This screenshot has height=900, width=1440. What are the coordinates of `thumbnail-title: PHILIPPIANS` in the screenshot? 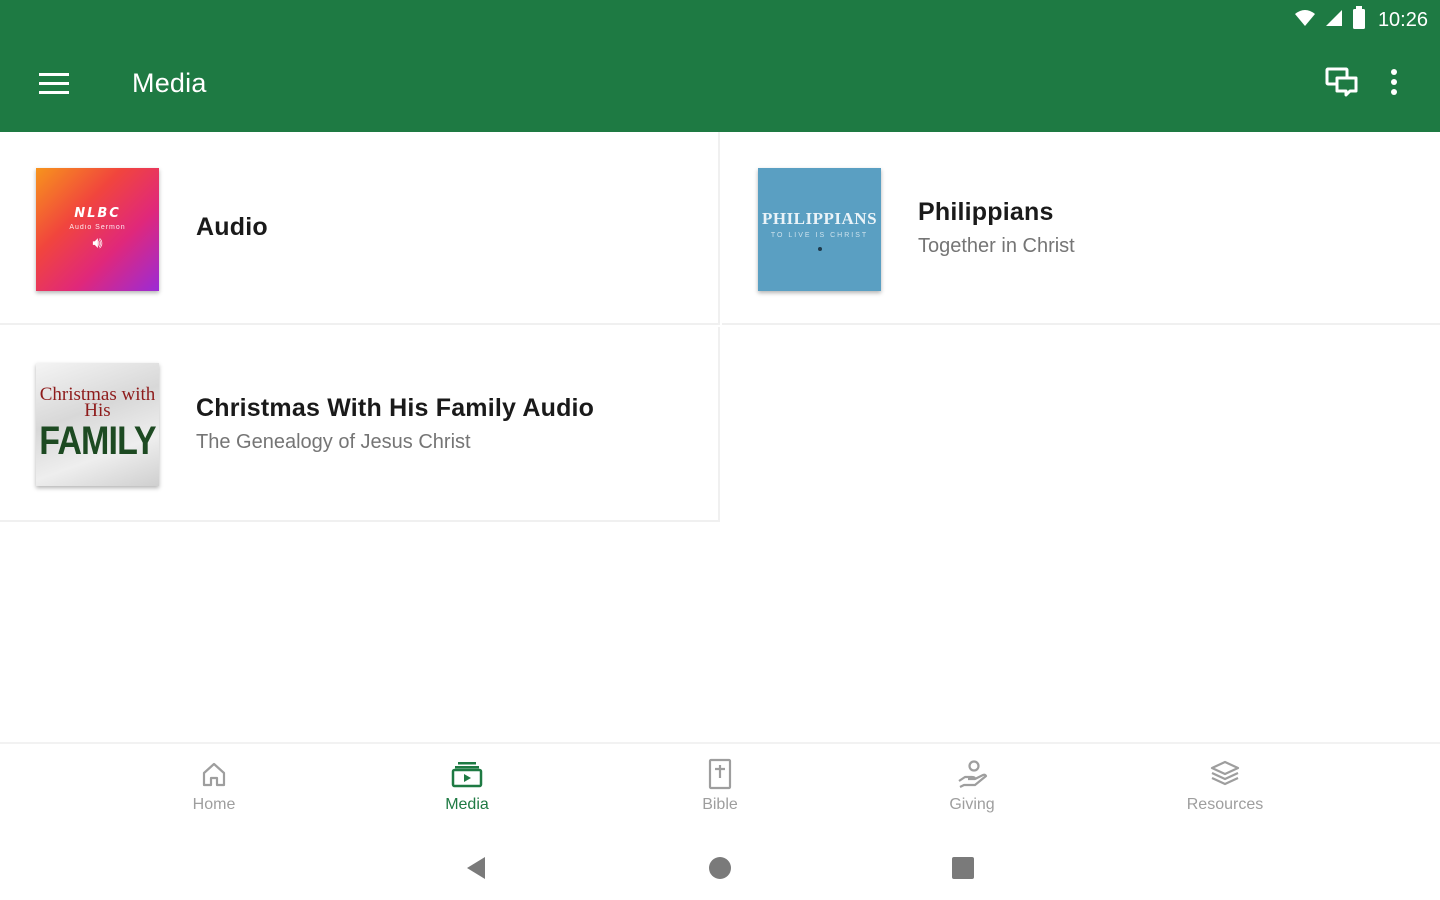 It's located at (819, 218).